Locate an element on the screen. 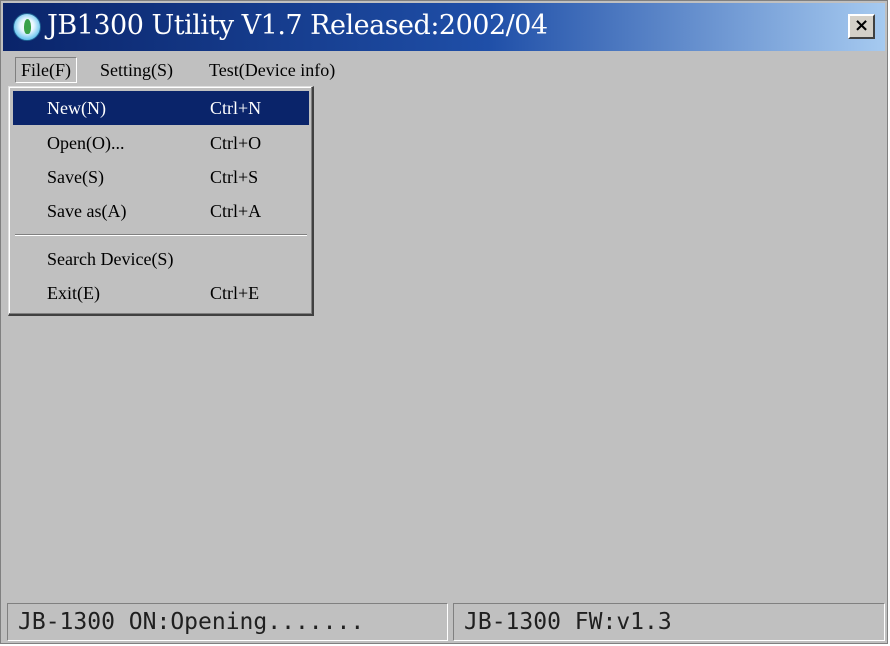  menu-item-label: Save as(A) is located at coordinates (87, 211).